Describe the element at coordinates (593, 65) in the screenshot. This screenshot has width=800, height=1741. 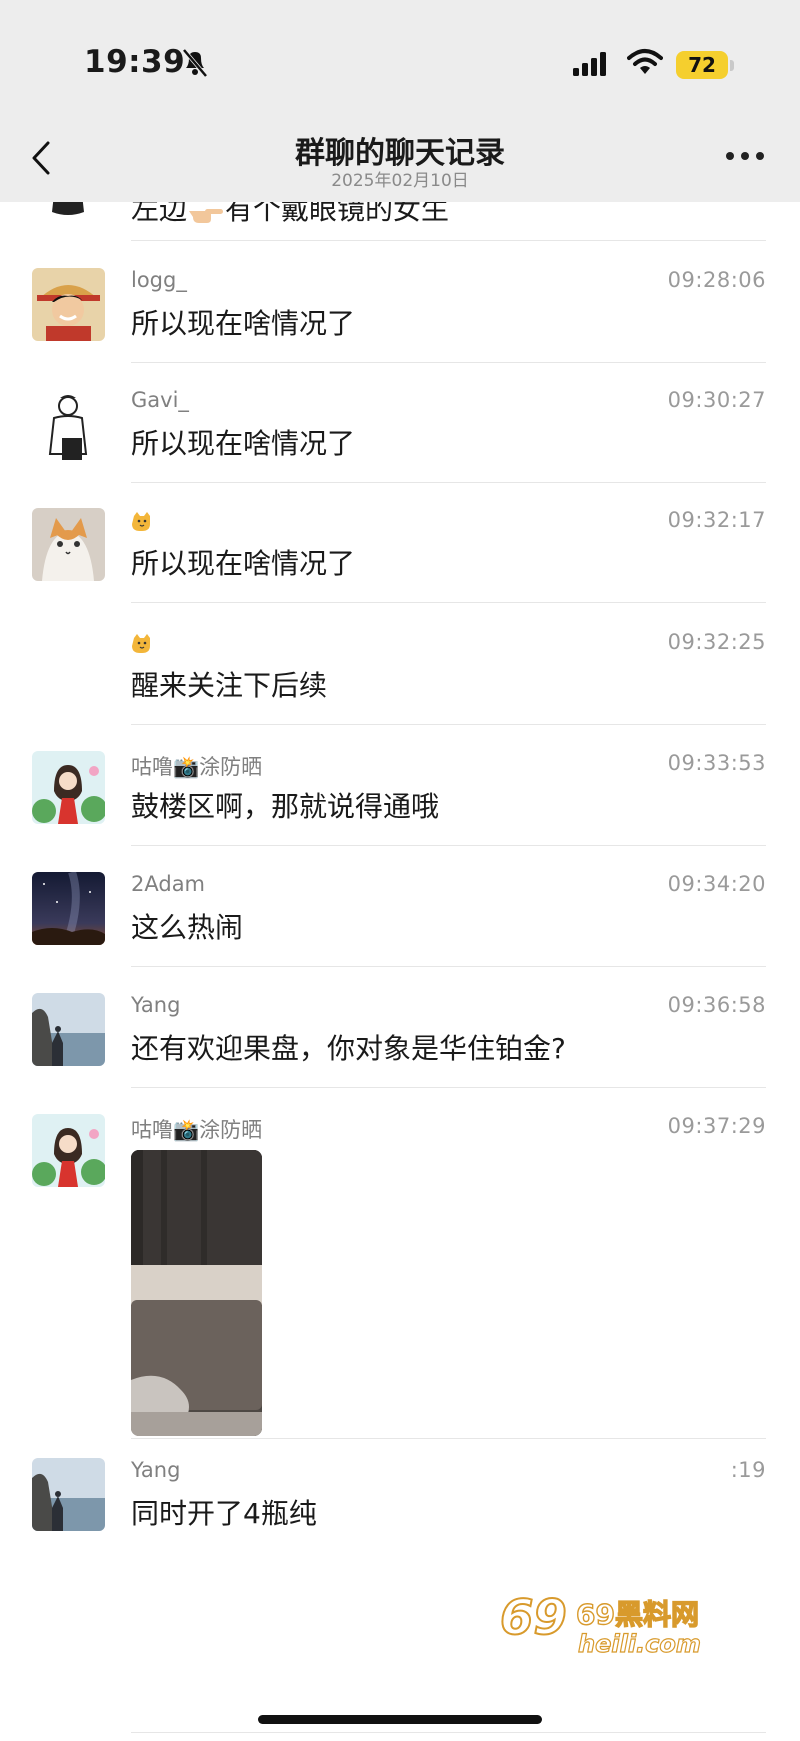
I see `signal-icon` at that location.